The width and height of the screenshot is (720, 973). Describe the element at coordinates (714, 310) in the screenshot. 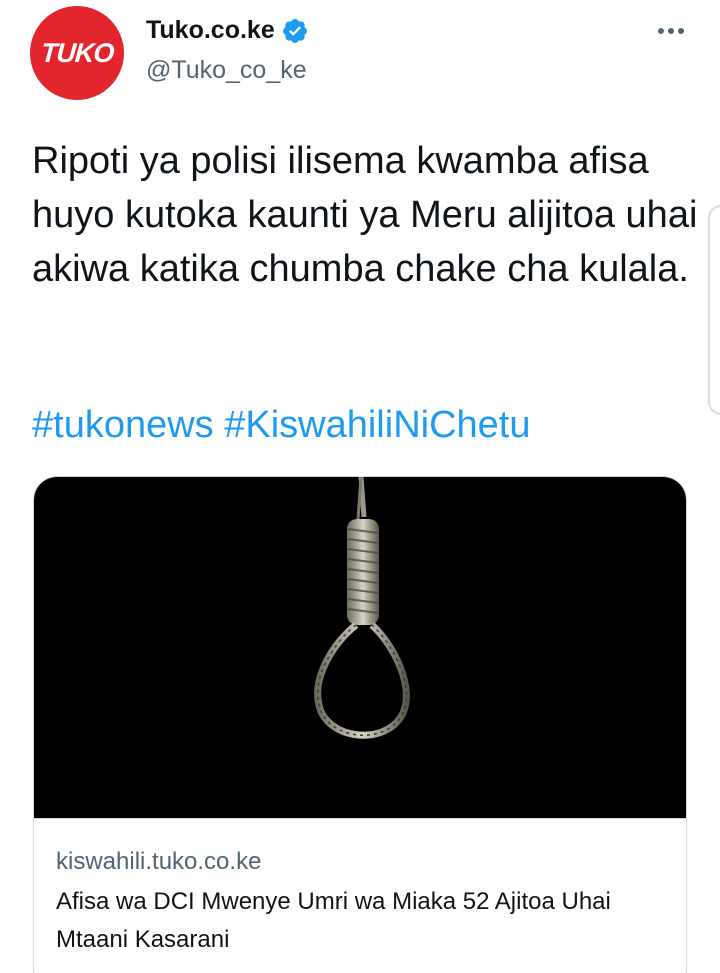

I see `scroll-handle` at that location.